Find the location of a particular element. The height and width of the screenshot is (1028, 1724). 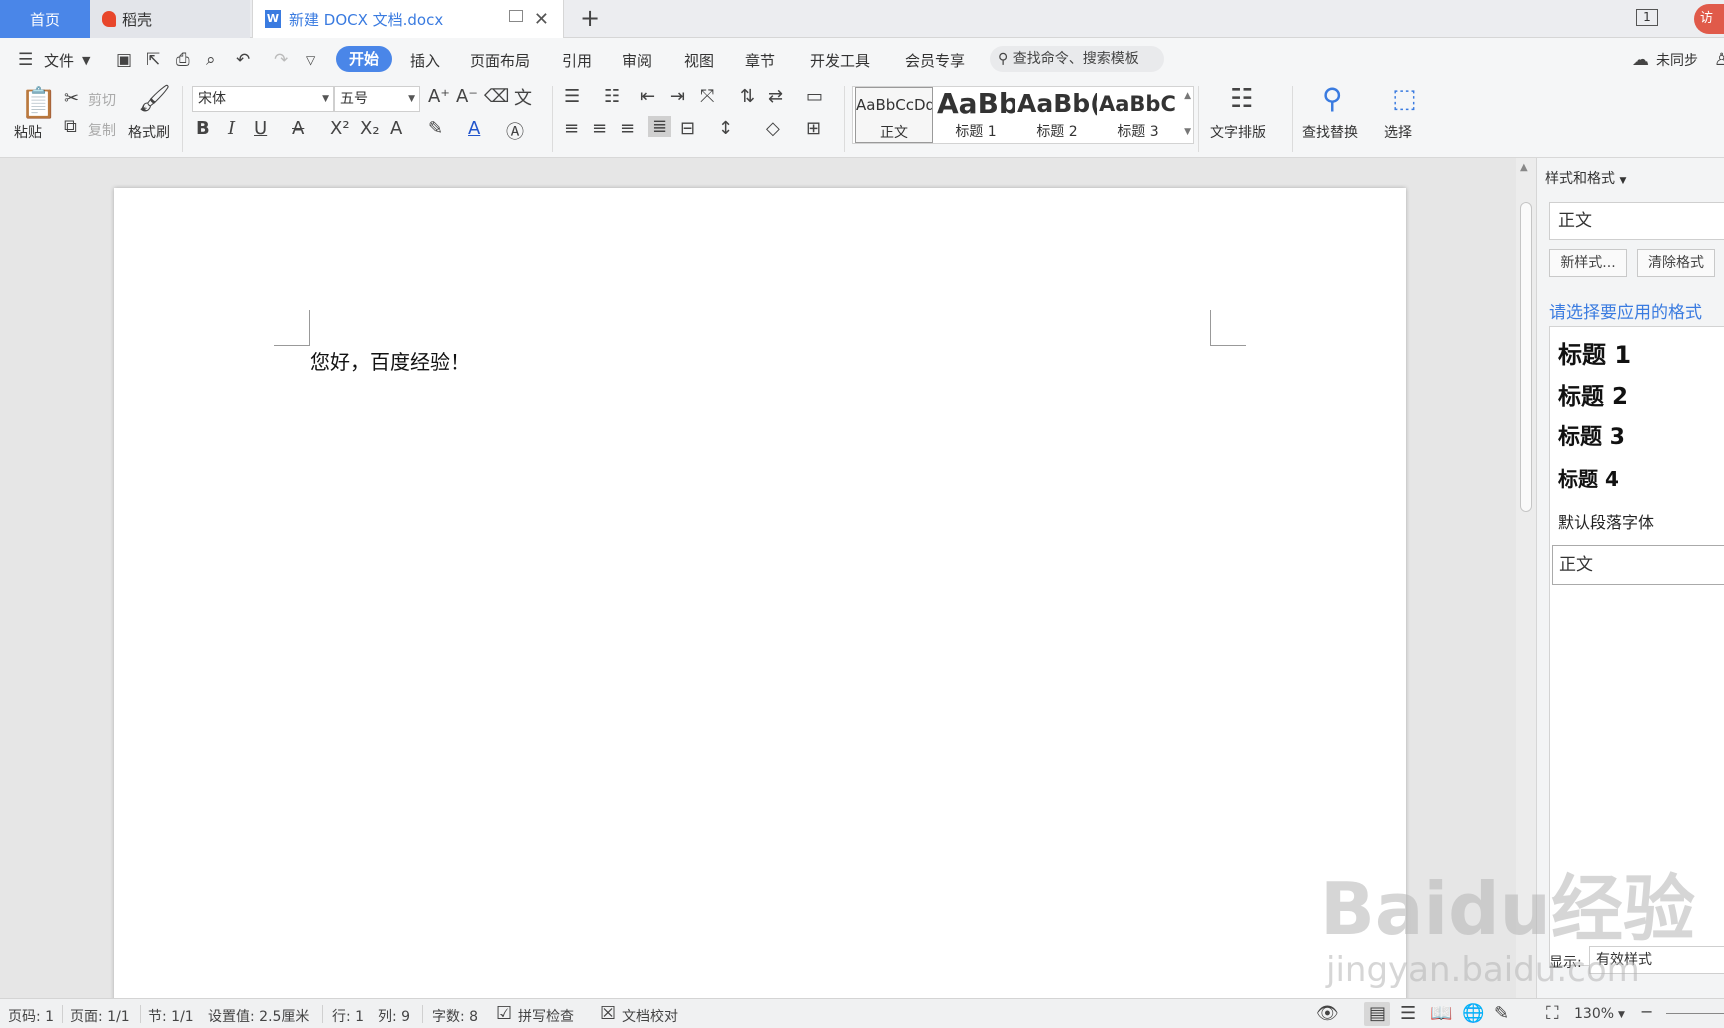

print-icon: ⎙ is located at coordinates (183, 60).